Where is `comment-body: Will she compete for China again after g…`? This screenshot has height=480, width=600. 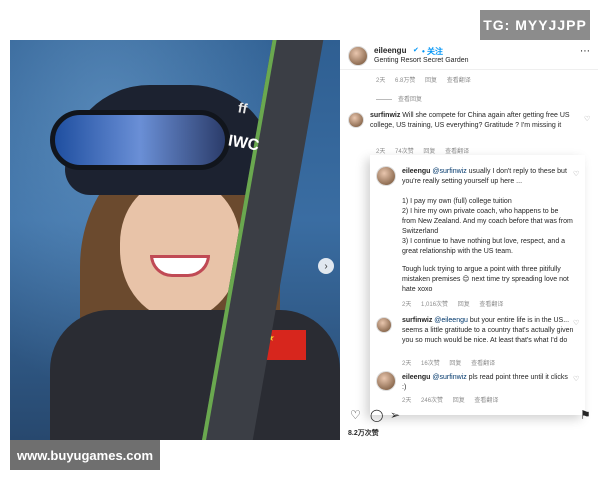 comment-body: Will she compete for China again after g… is located at coordinates (470, 120).